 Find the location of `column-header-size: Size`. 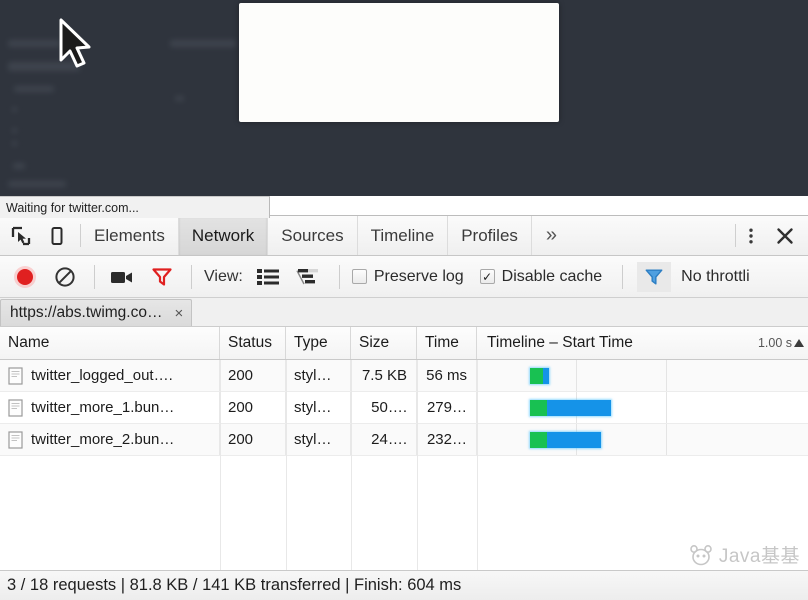

column-header-size: Size is located at coordinates (384, 343).